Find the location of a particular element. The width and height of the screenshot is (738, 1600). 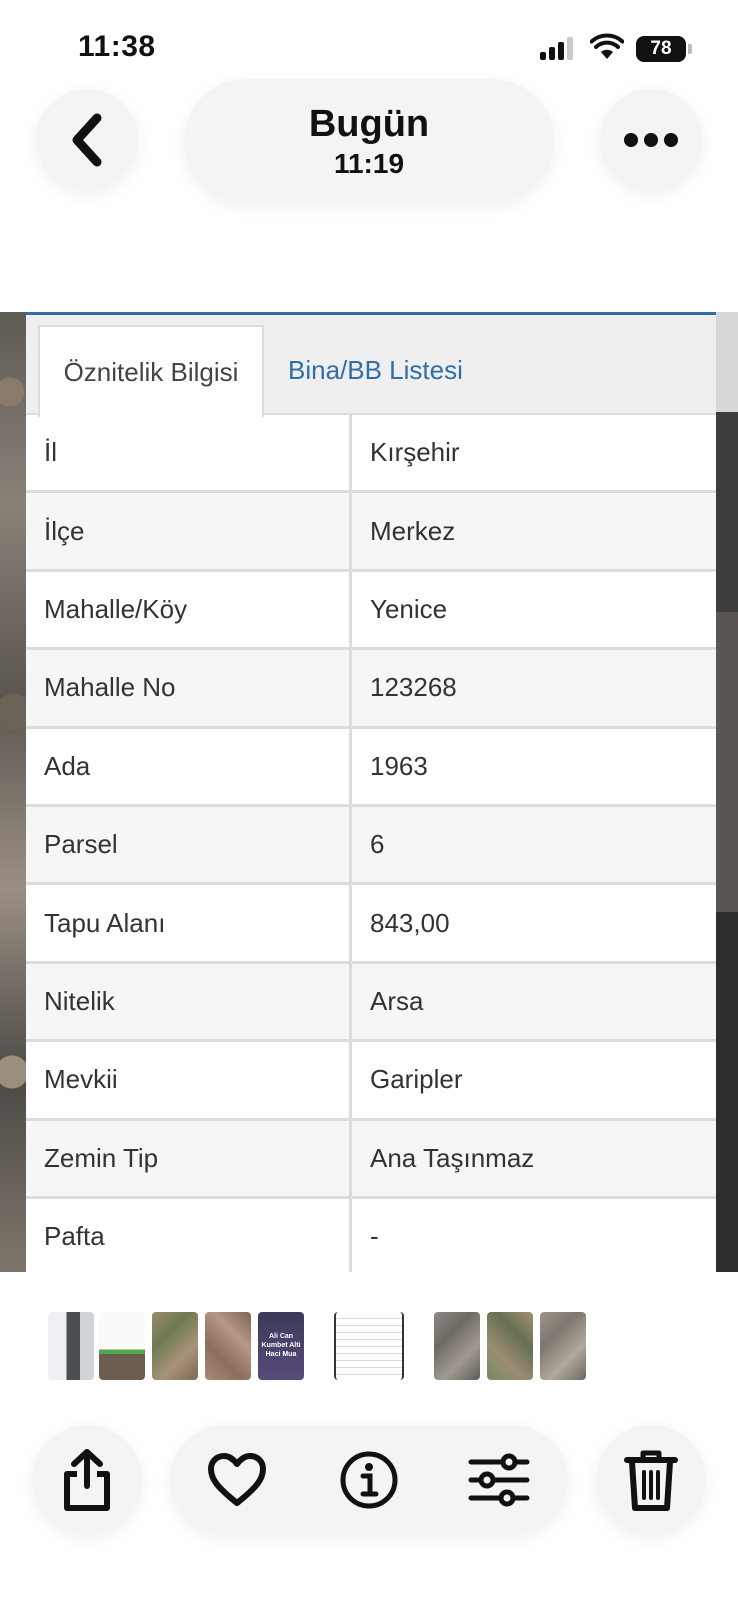

thumbnail: Ali Can Kumbet Alti Haci Mua is located at coordinates (281, 1346).